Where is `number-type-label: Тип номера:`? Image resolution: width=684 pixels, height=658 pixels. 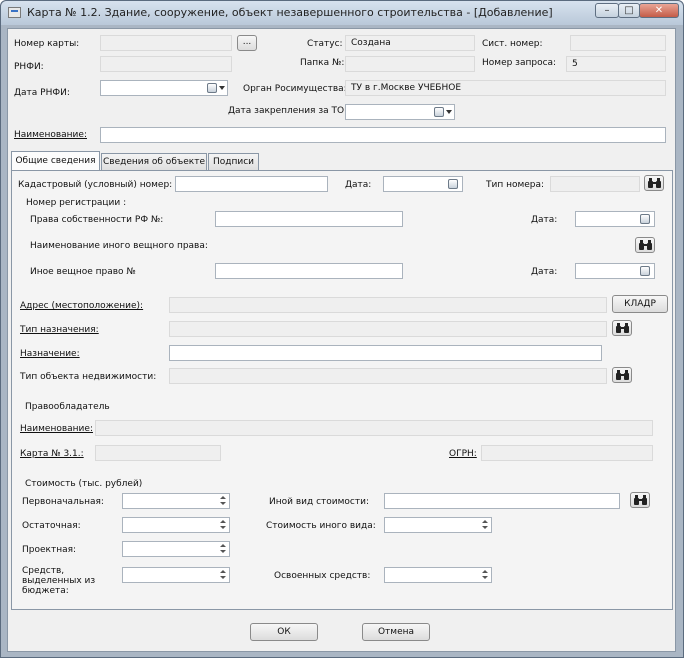
number-type-label: Тип номера: is located at coordinates (515, 185).